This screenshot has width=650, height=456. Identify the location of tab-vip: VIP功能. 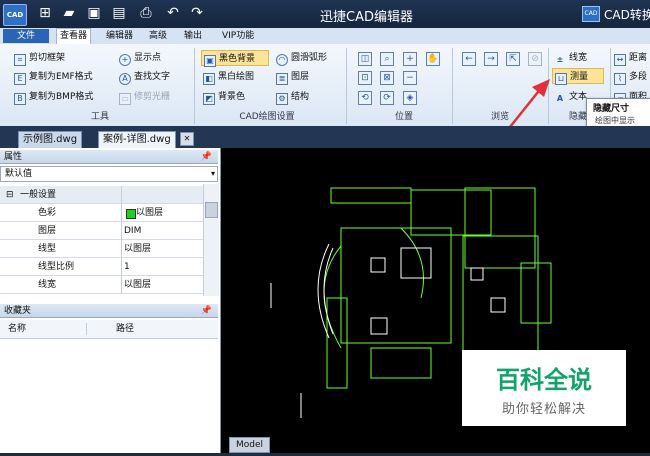
(238, 36).